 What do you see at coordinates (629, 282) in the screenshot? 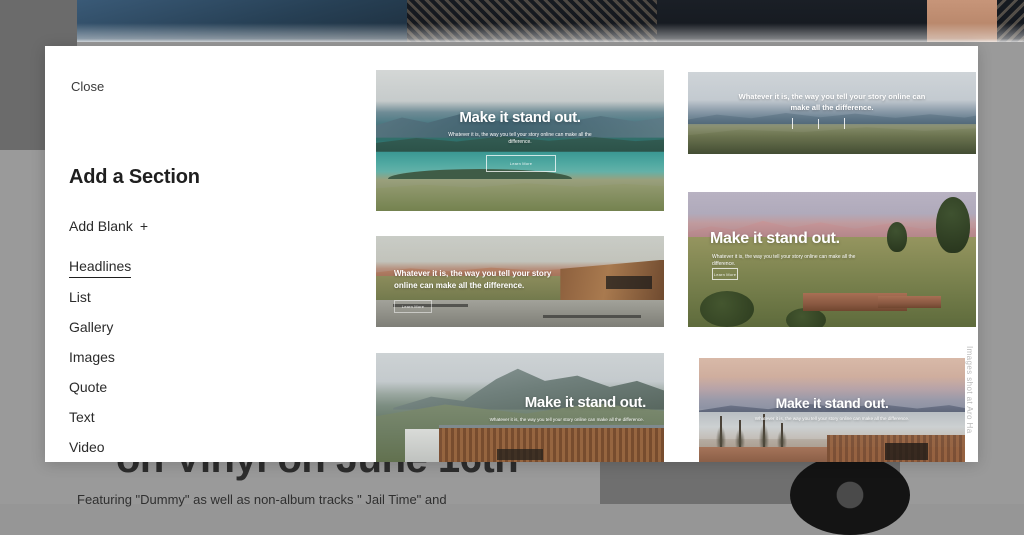
I see `photo-building-window` at bounding box center [629, 282].